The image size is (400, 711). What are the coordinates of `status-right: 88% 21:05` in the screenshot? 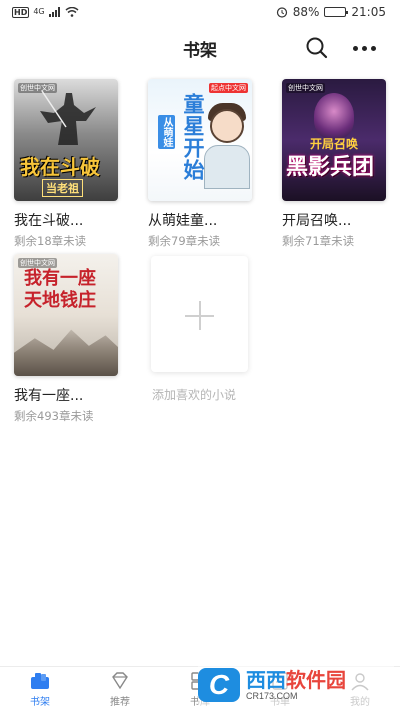 It's located at (331, 12).